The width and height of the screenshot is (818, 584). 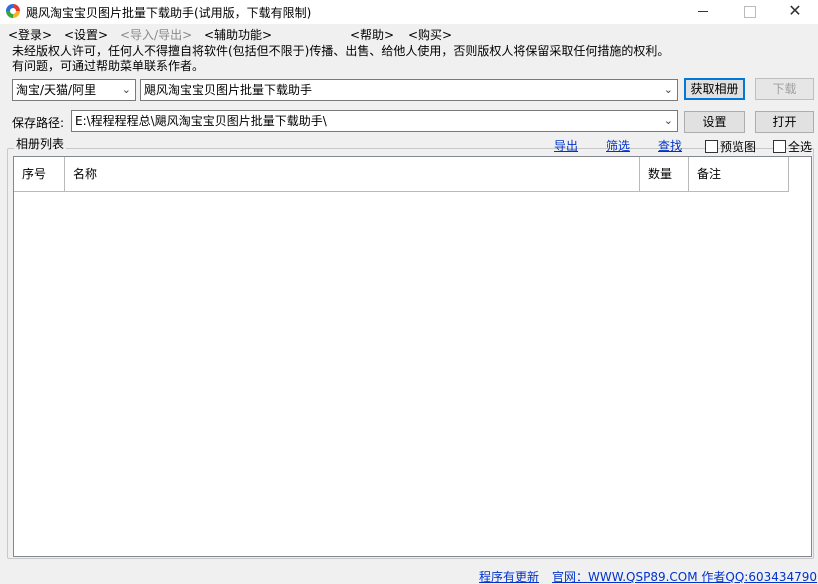 What do you see at coordinates (372, 34) in the screenshot?
I see `menu-help: <帮助>` at bounding box center [372, 34].